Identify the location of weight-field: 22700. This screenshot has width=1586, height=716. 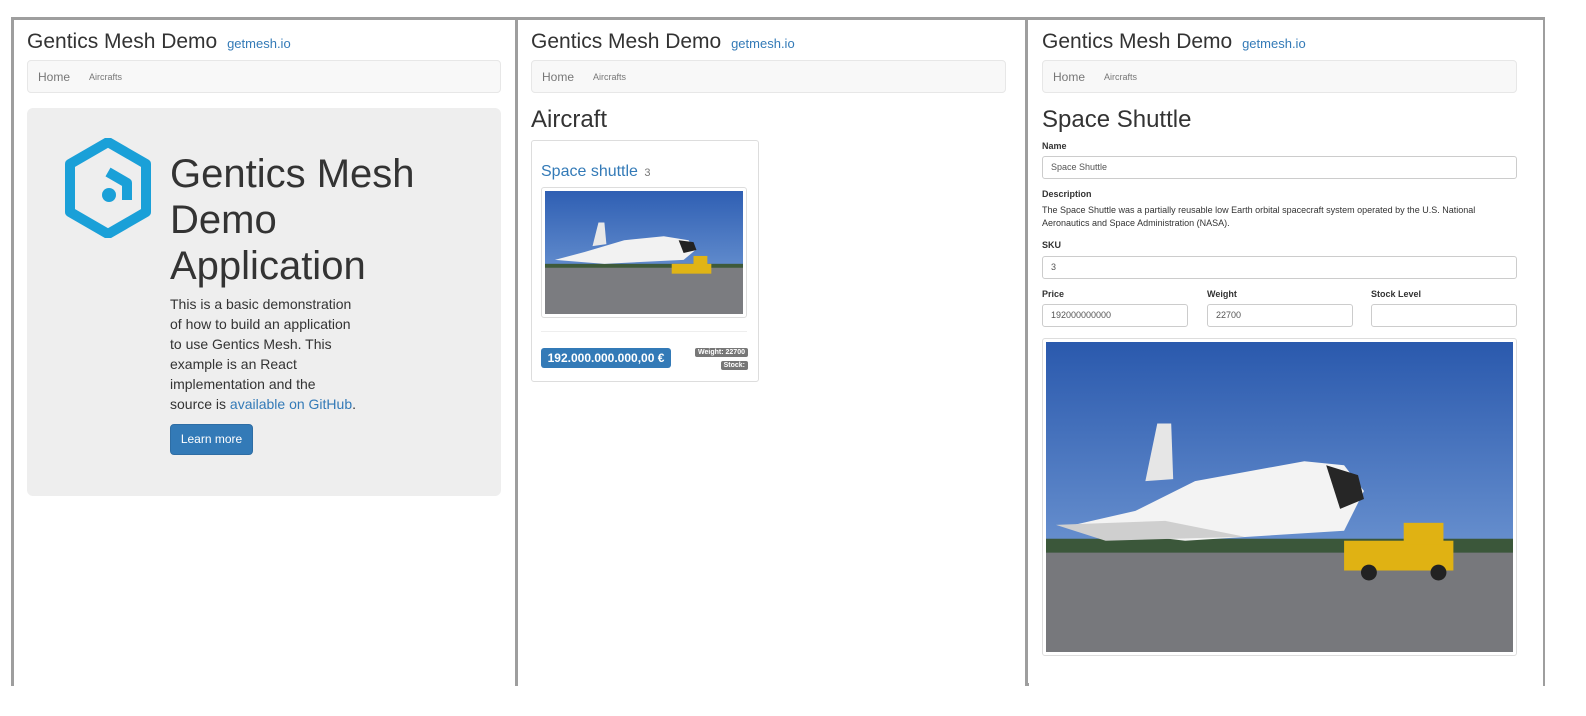
(1280, 315).